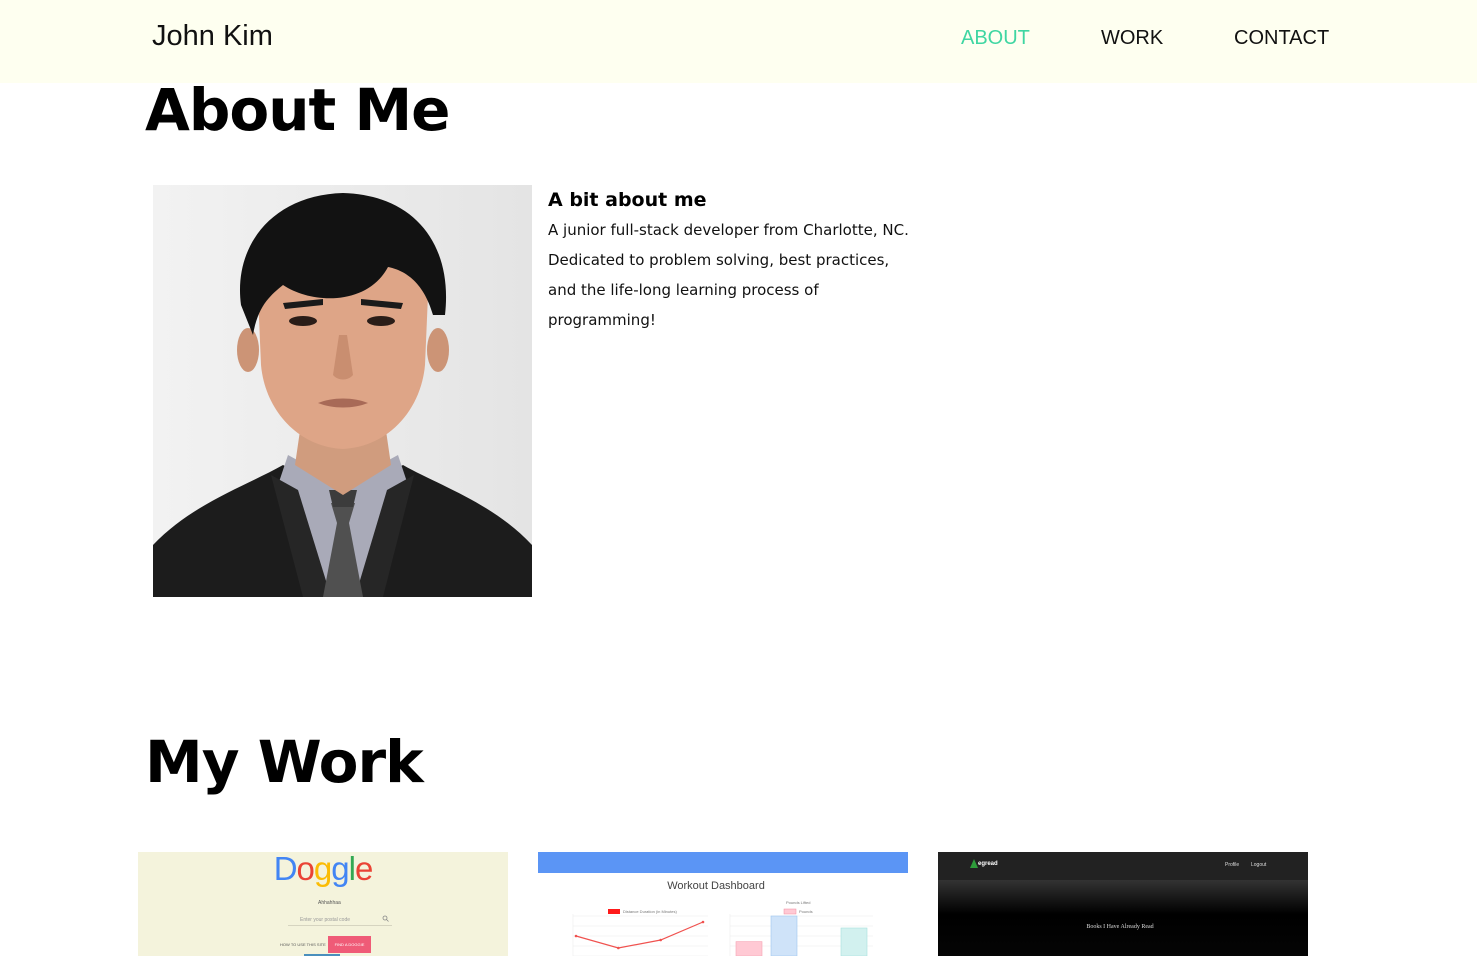  I want to click on doggle-subtitle: Ahhahhaa, so click(329, 903).